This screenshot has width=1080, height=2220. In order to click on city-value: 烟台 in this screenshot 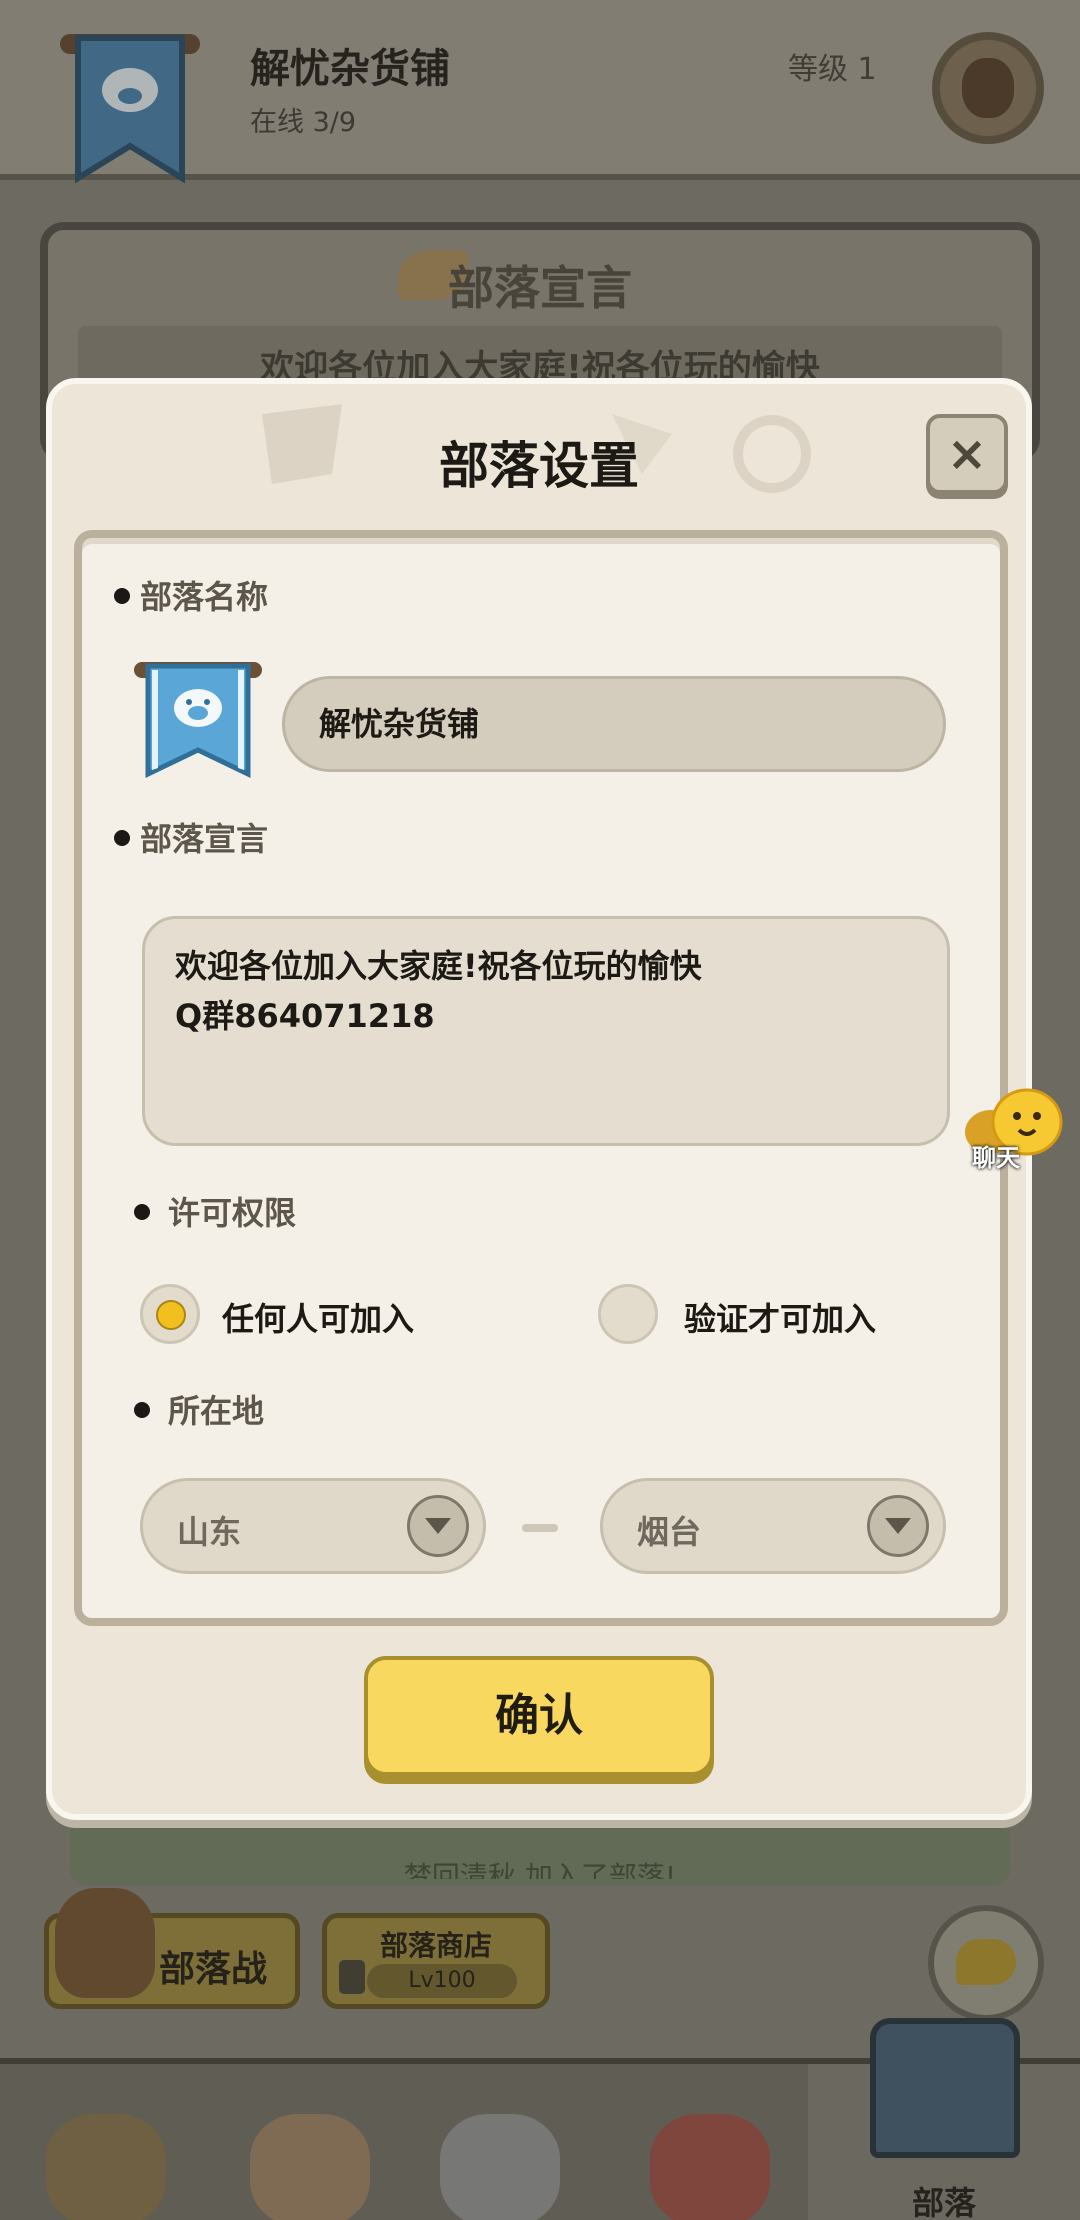, I will do `click(669, 1532)`.